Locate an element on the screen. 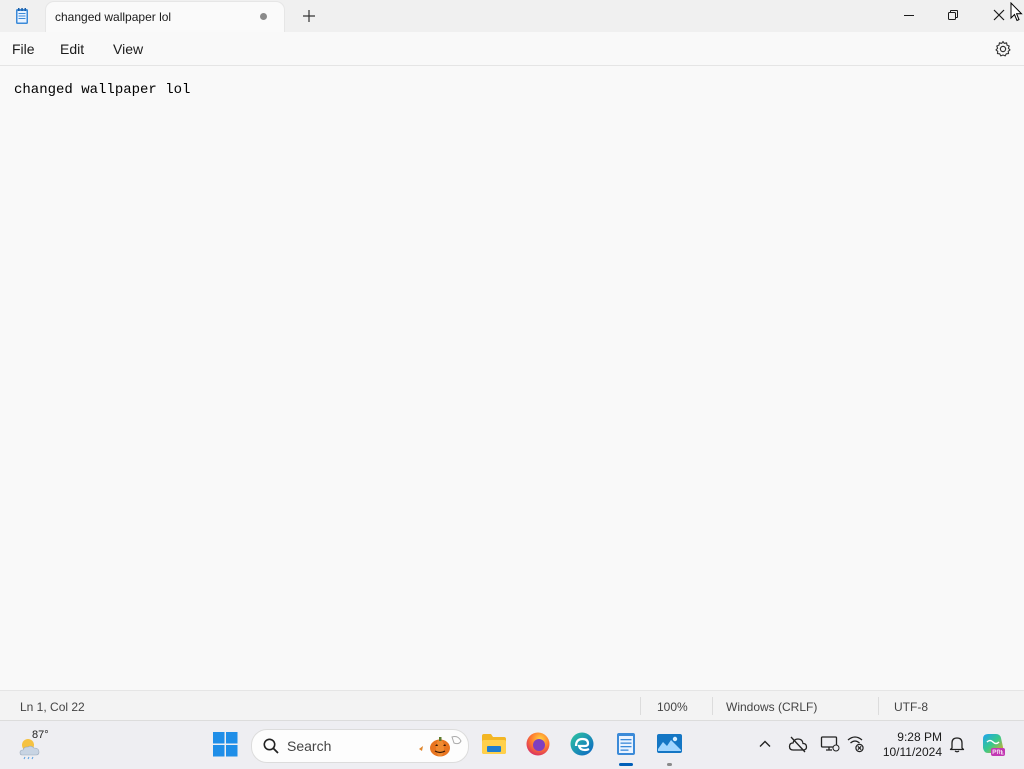 This screenshot has width=1024, height=769. photos-icon is located at coordinates (669, 744).